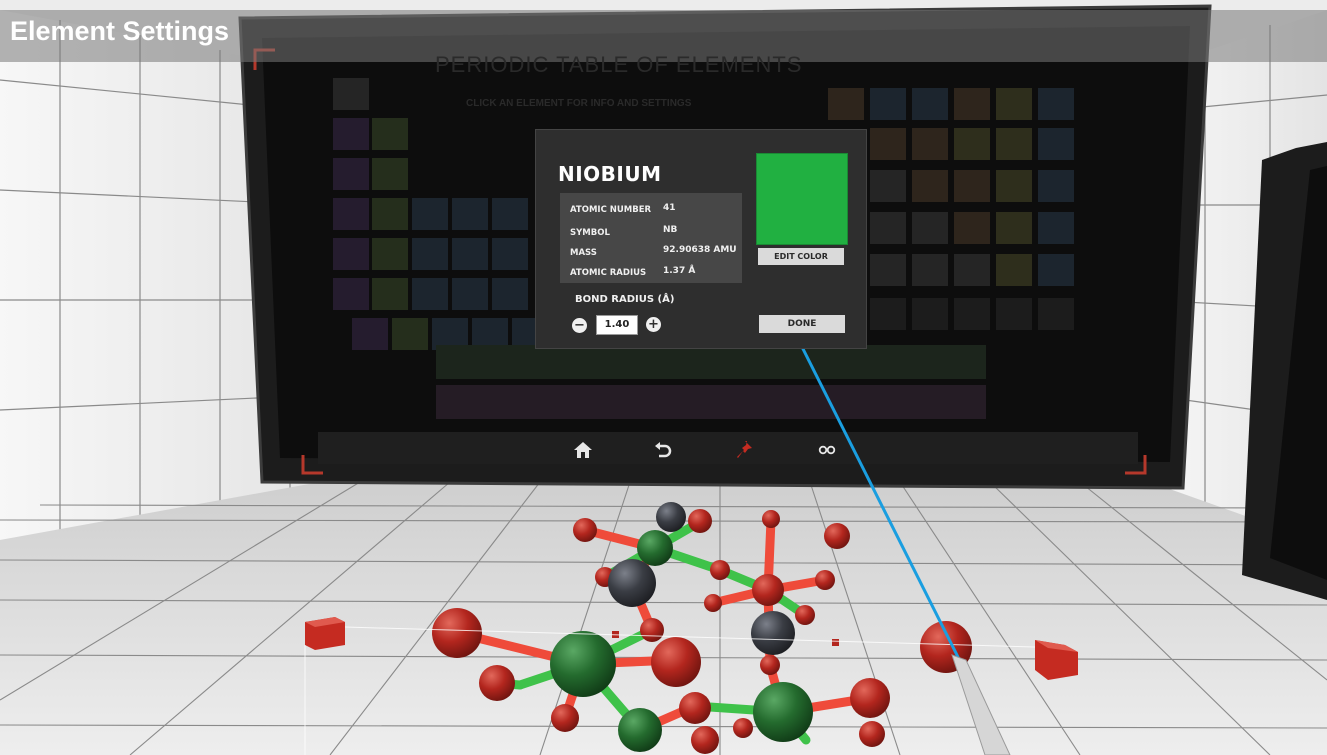 Image resolution: width=1327 pixels, height=755 pixels. Describe the element at coordinates (583, 450) in the screenshot. I see `home-icon` at that location.